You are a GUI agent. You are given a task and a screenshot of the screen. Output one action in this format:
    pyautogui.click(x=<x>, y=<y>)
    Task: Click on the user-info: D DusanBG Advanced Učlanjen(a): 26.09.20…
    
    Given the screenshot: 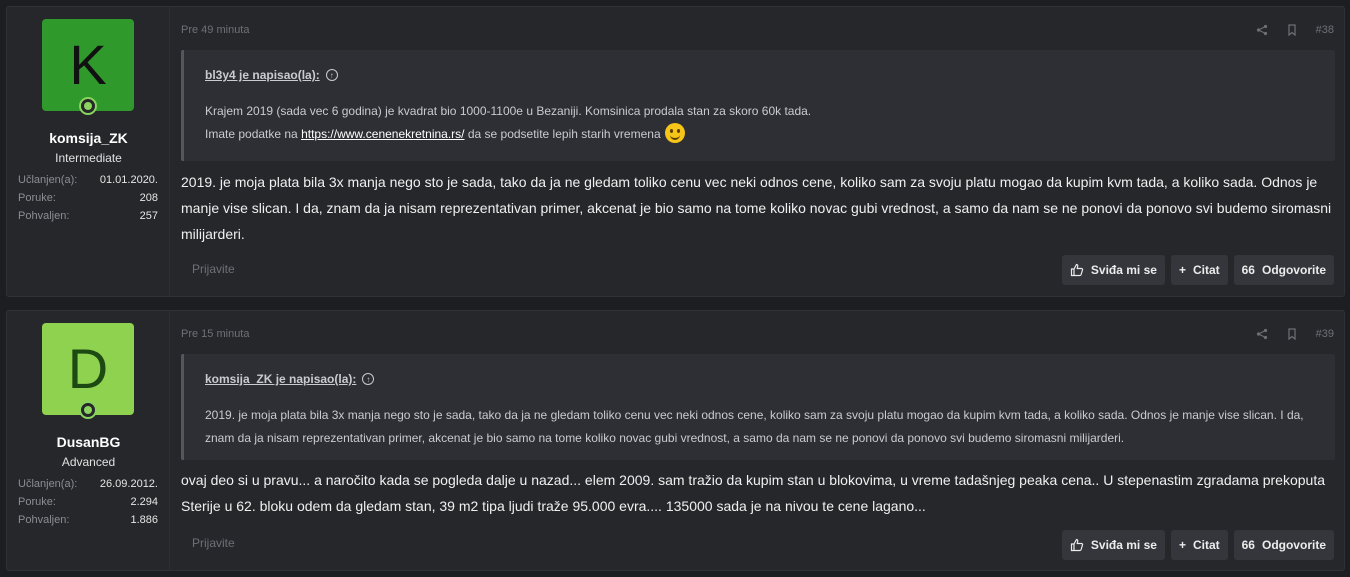 What is the action you would take?
    pyautogui.click(x=88, y=440)
    